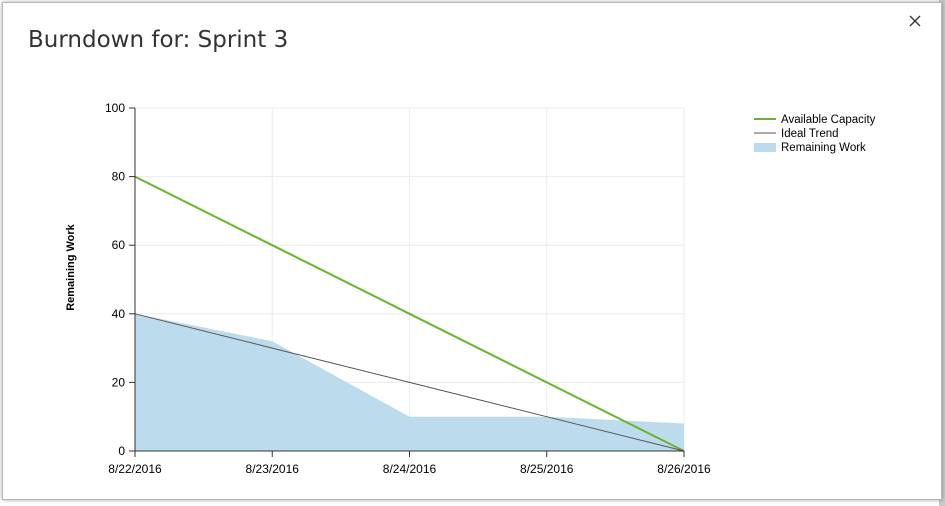 The width and height of the screenshot is (945, 506). What do you see at coordinates (684, 469) in the screenshot?
I see `x-tick-label: 8/26/2016` at bounding box center [684, 469].